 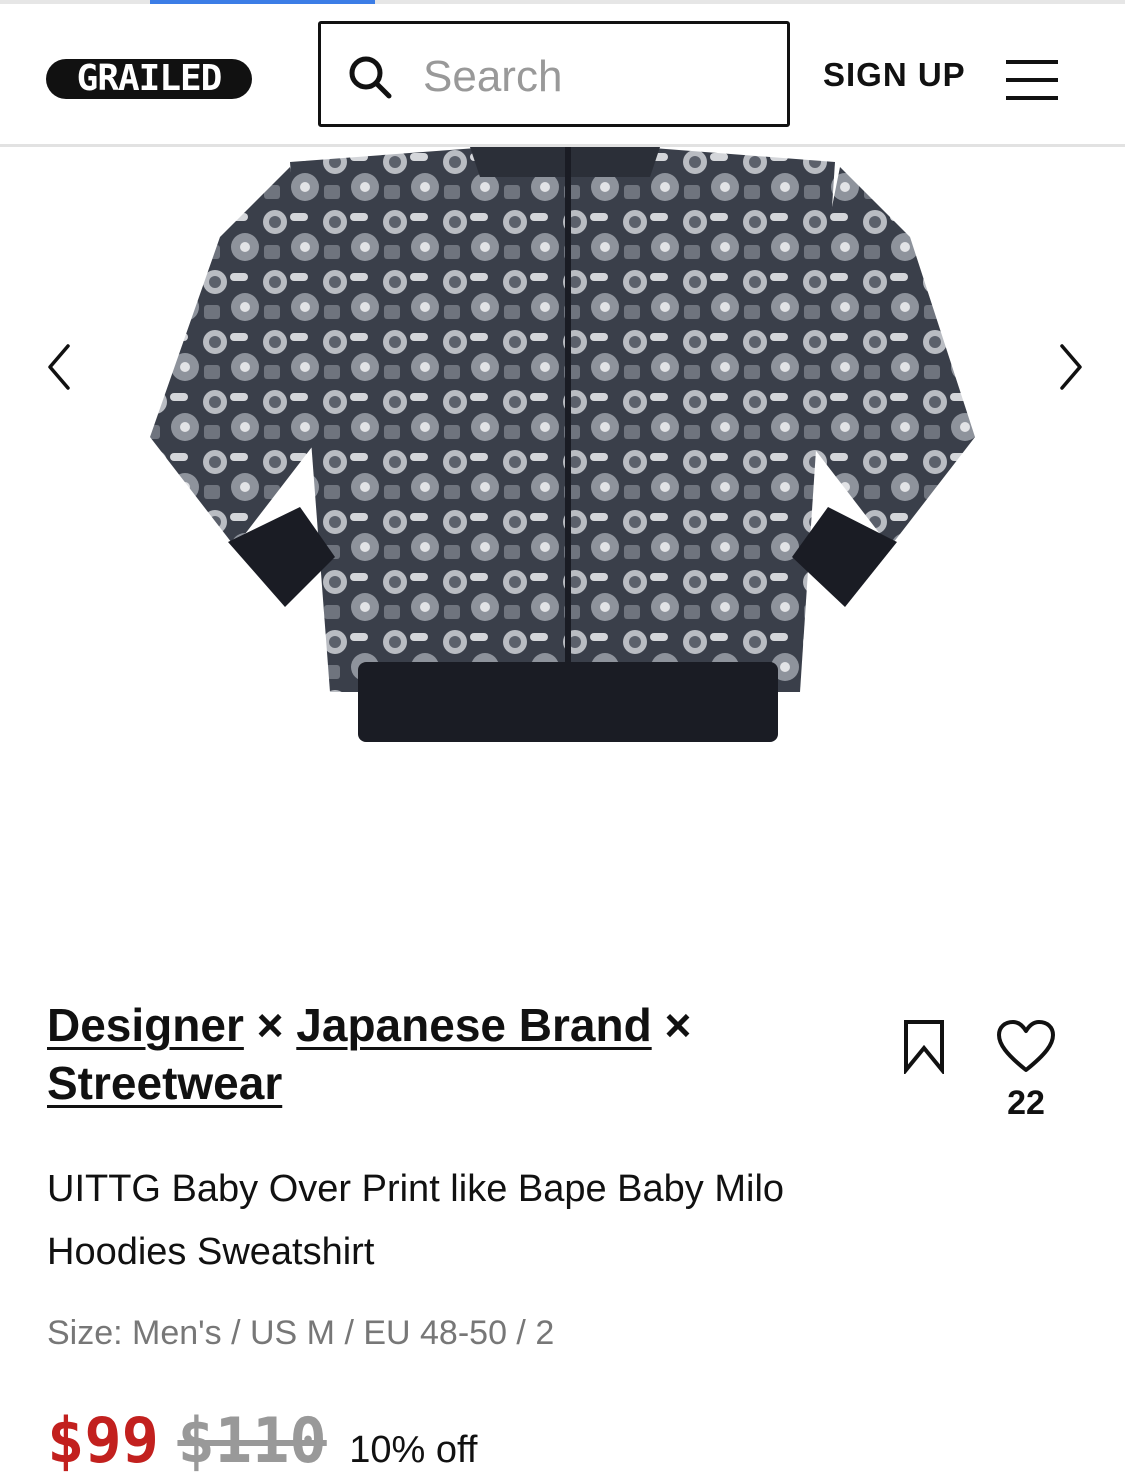 What do you see at coordinates (1026, 1047) in the screenshot?
I see `heart-icon` at bounding box center [1026, 1047].